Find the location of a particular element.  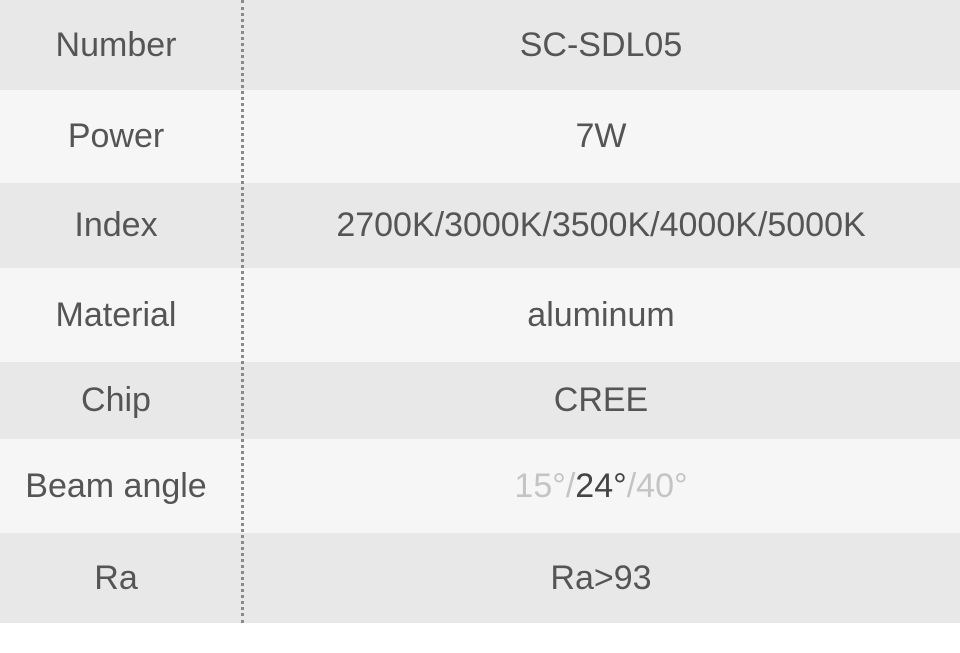

spec-value: CREE is located at coordinates (601, 400).